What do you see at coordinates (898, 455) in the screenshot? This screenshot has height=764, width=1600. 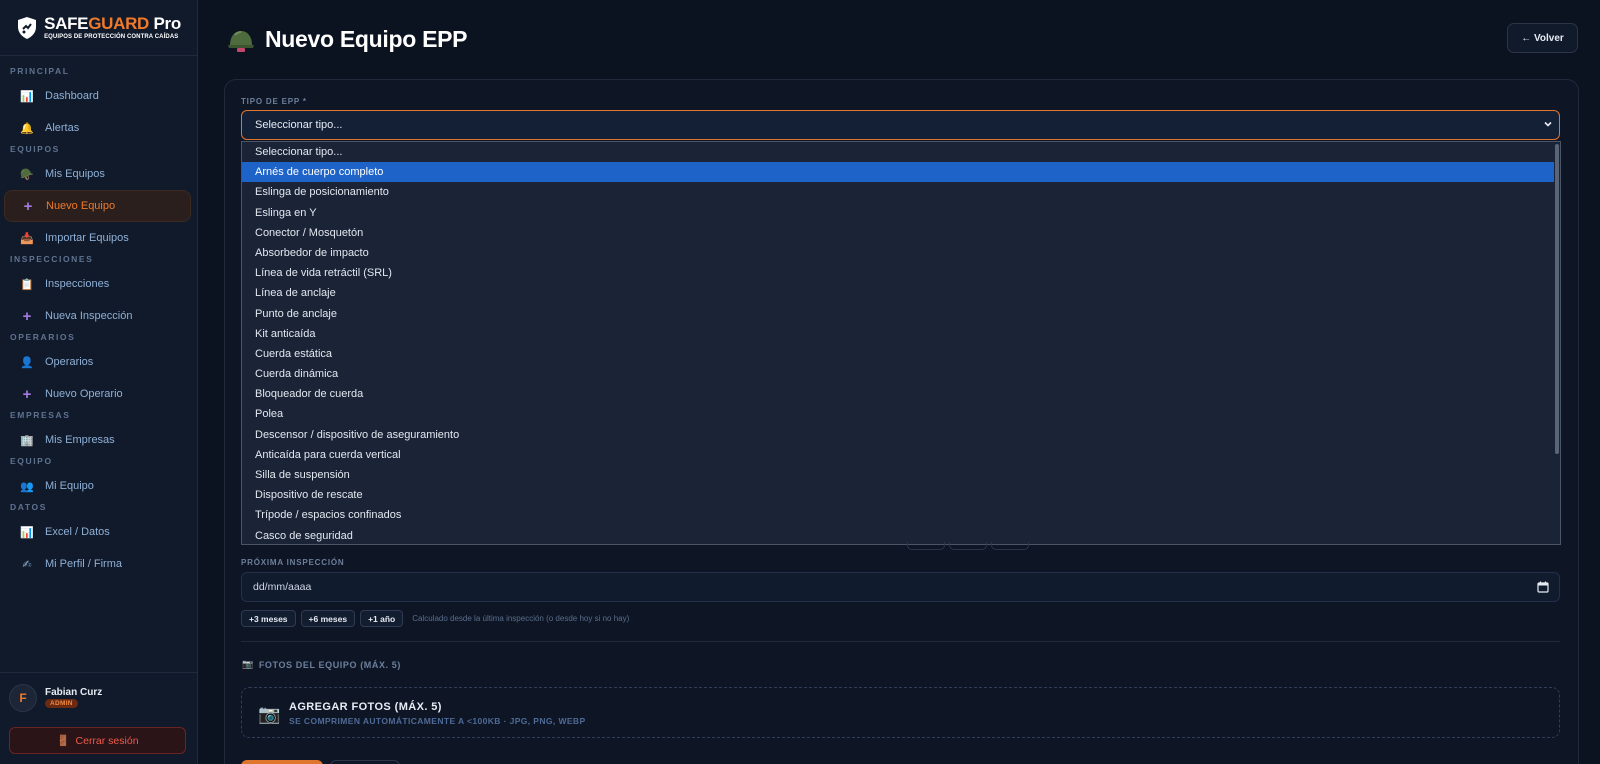 I see `dropdown-option: Anticaída para cuerda vertical` at bounding box center [898, 455].